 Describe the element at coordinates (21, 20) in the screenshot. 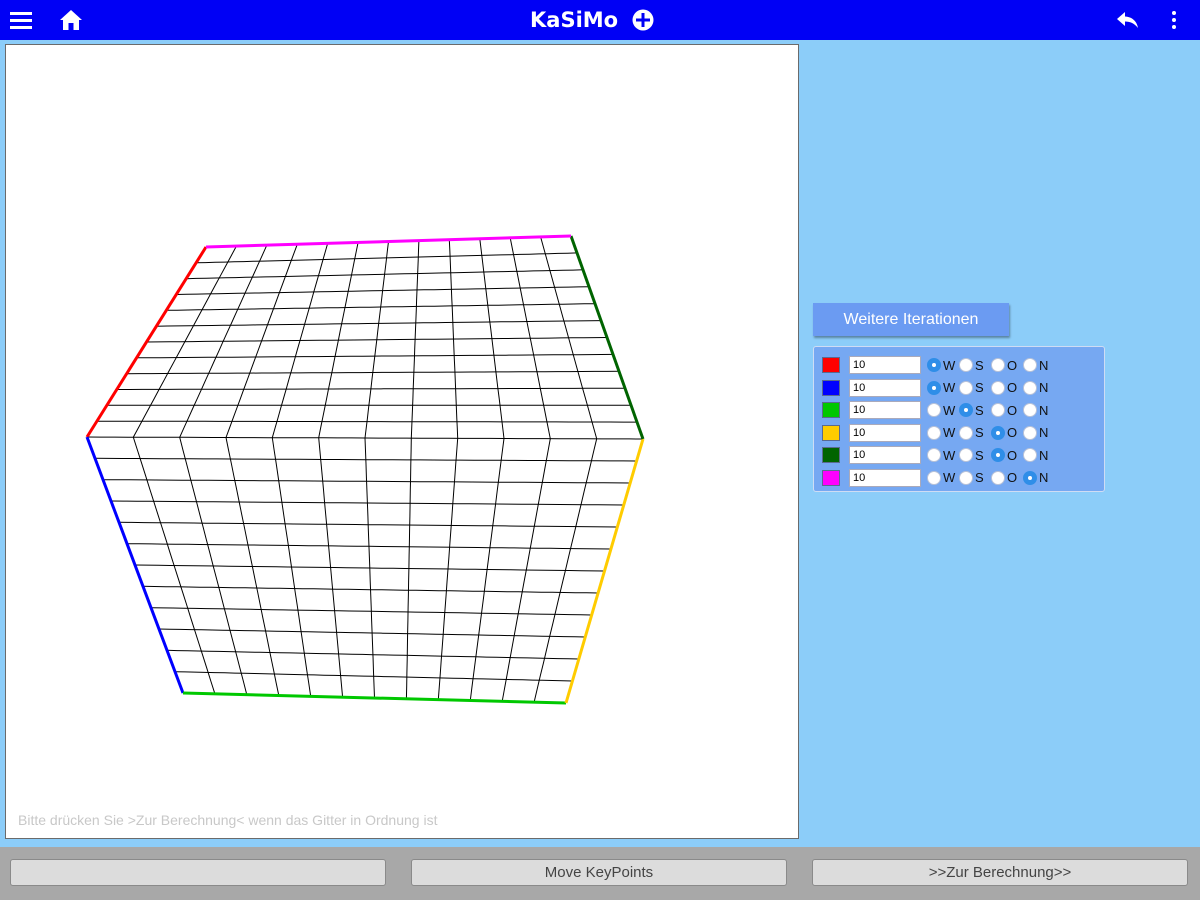

I see `hamburger-menu-icon` at that location.